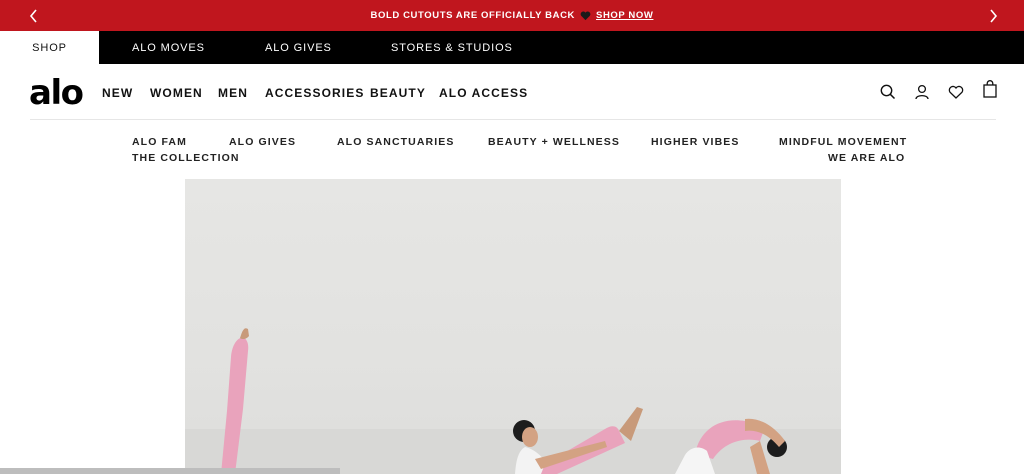  Describe the element at coordinates (186, 158) in the screenshot. I see `subnav-the-collection: THE COLLECTION` at that location.